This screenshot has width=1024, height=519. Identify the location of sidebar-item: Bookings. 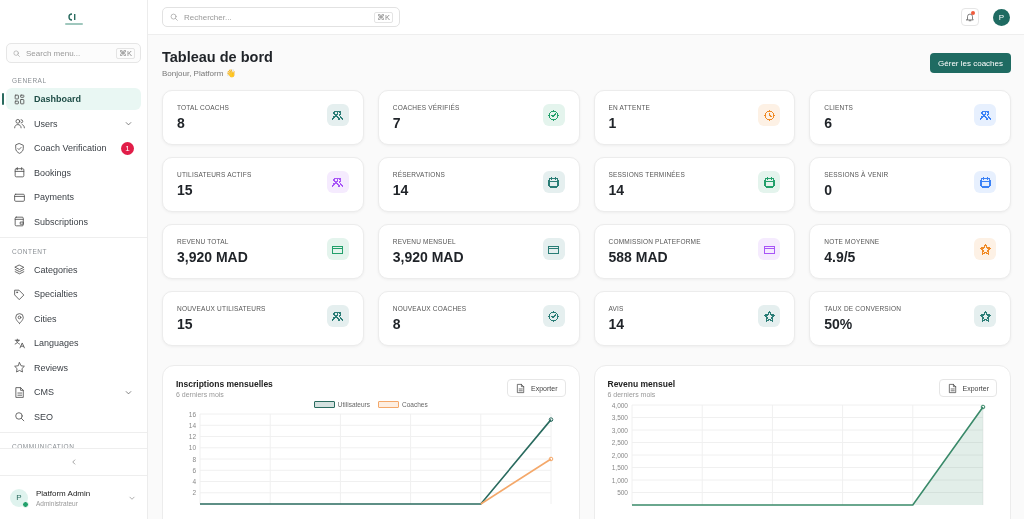
(73, 172).